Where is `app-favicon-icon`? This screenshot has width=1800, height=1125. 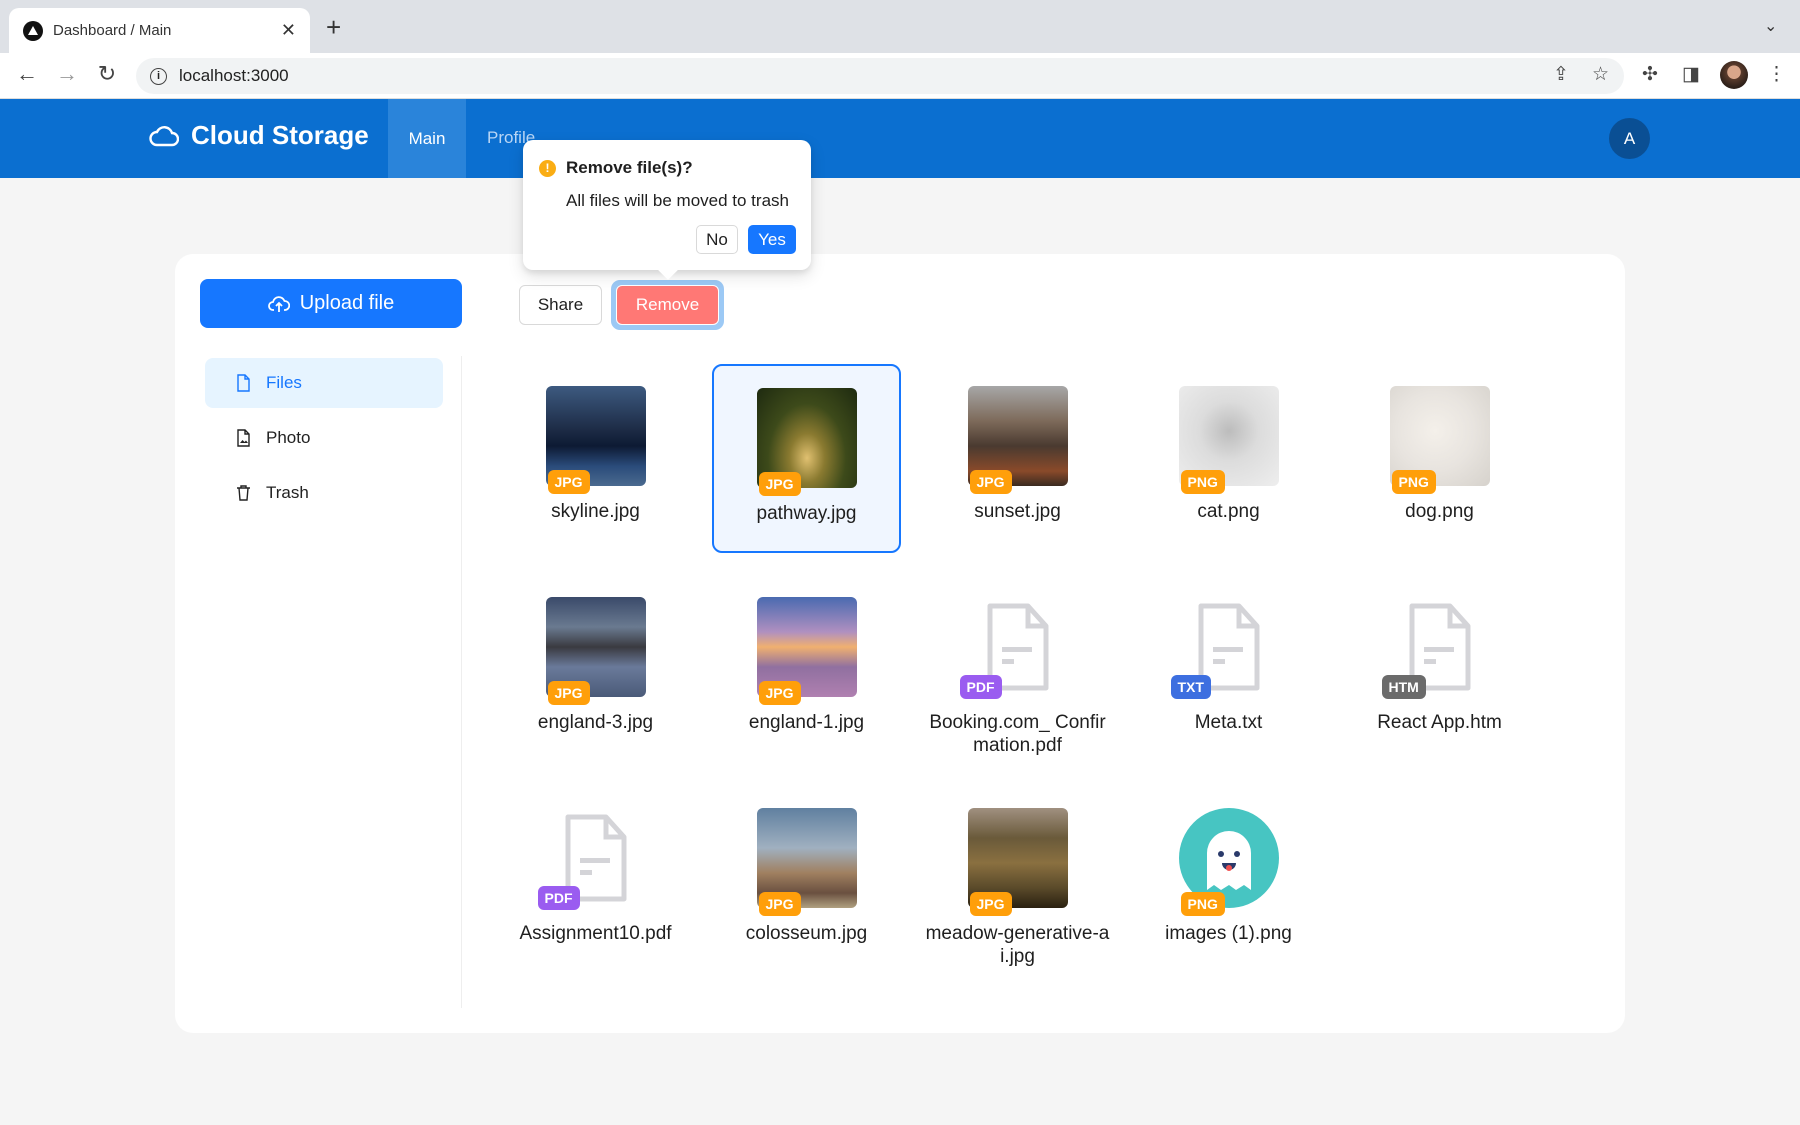 app-favicon-icon is located at coordinates (33, 30).